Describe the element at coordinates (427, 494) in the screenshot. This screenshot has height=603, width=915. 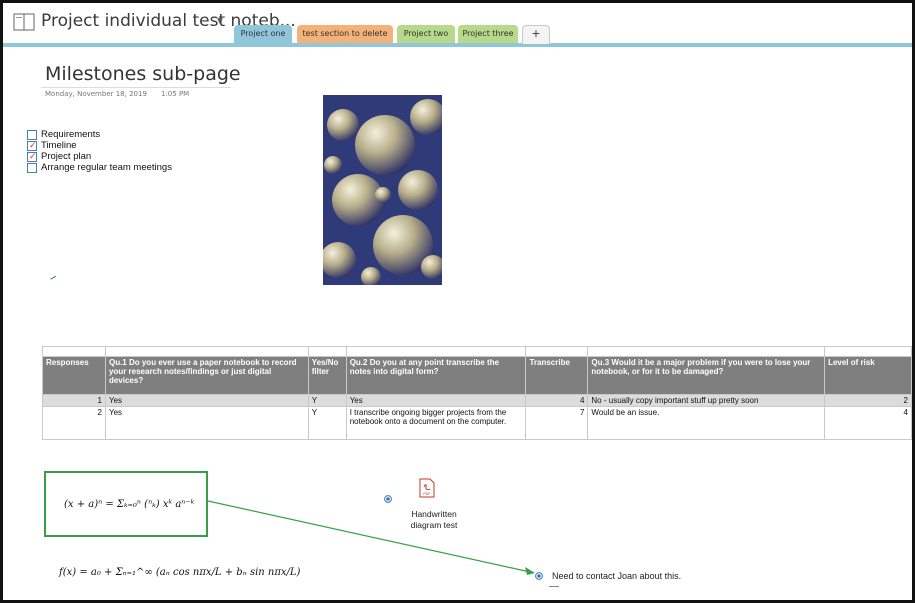
I see `pdf-icon-label: PDF` at that location.